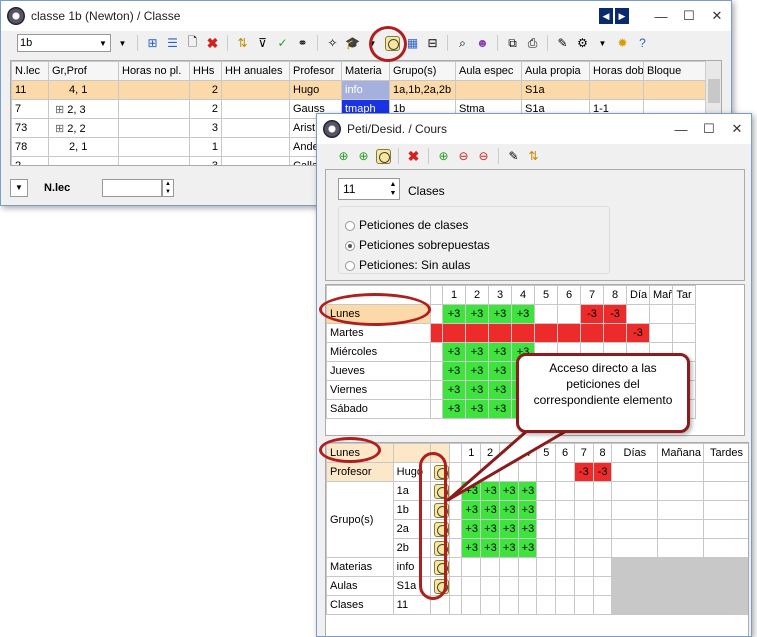 The image size is (757, 637). Describe the element at coordinates (332, 43) in the screenshot. I see `wand-icon: ✧` at that location.